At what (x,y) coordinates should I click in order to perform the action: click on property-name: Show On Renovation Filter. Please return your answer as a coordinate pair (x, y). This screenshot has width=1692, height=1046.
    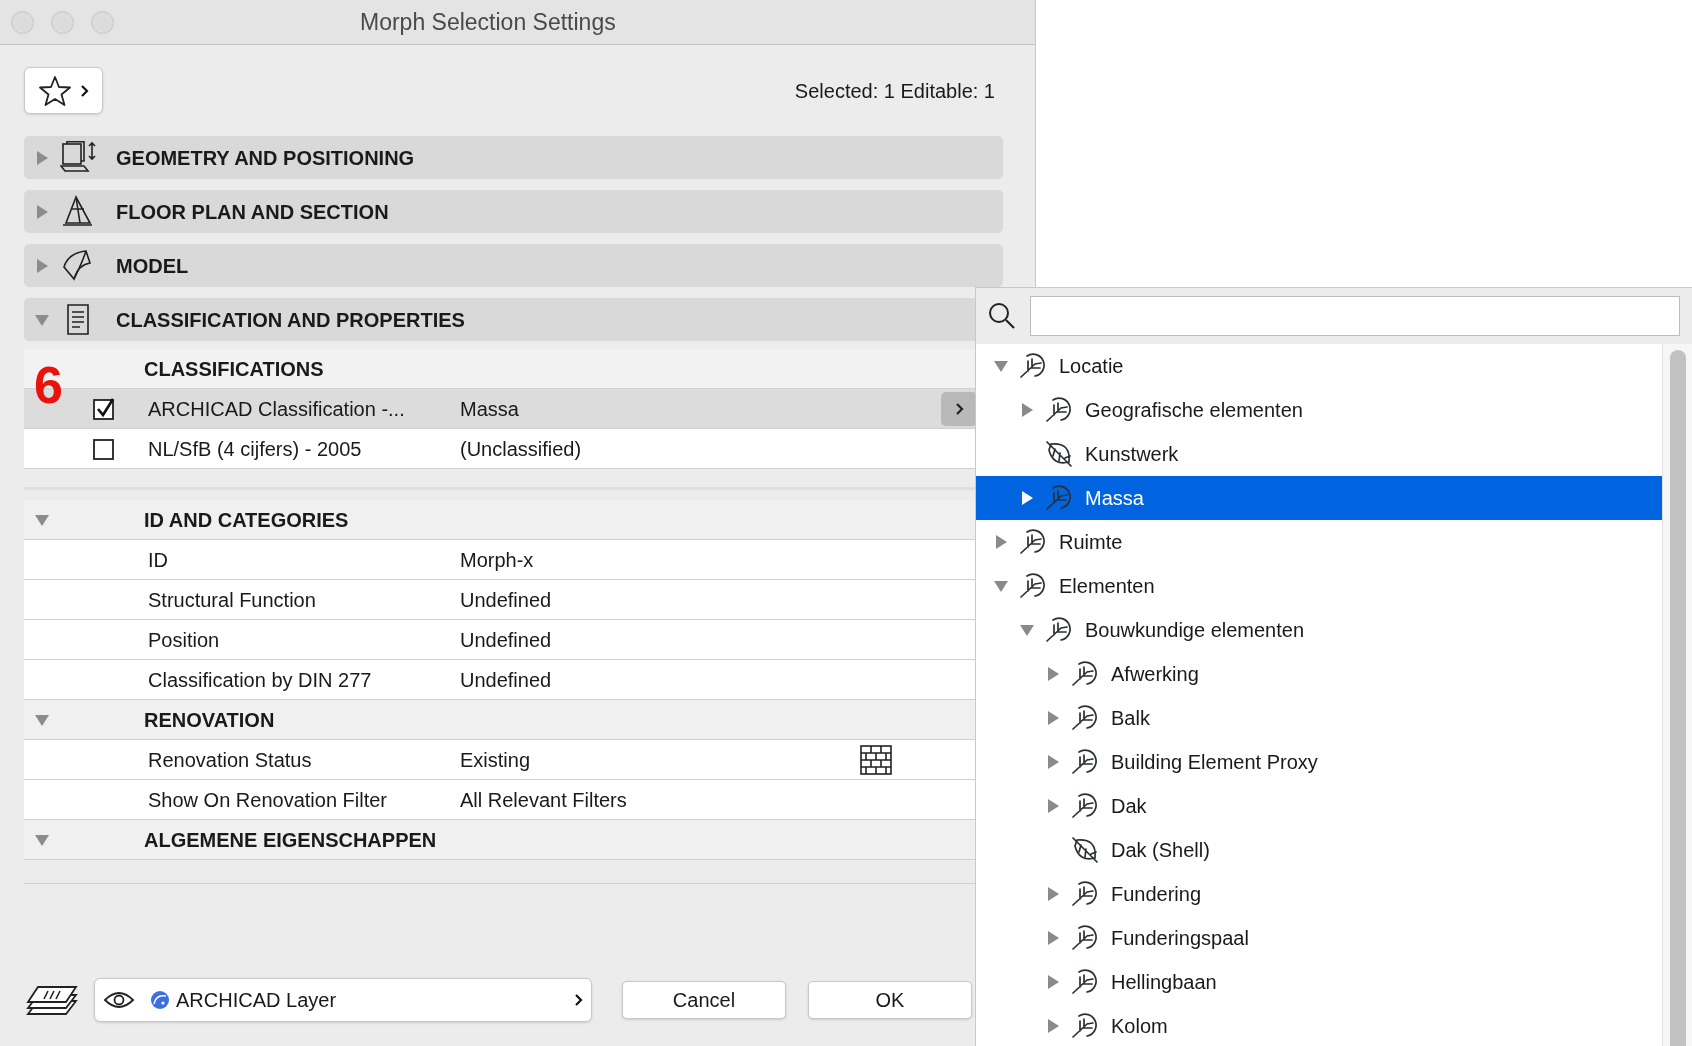
    Looking at the image, I should click on (268, 800).